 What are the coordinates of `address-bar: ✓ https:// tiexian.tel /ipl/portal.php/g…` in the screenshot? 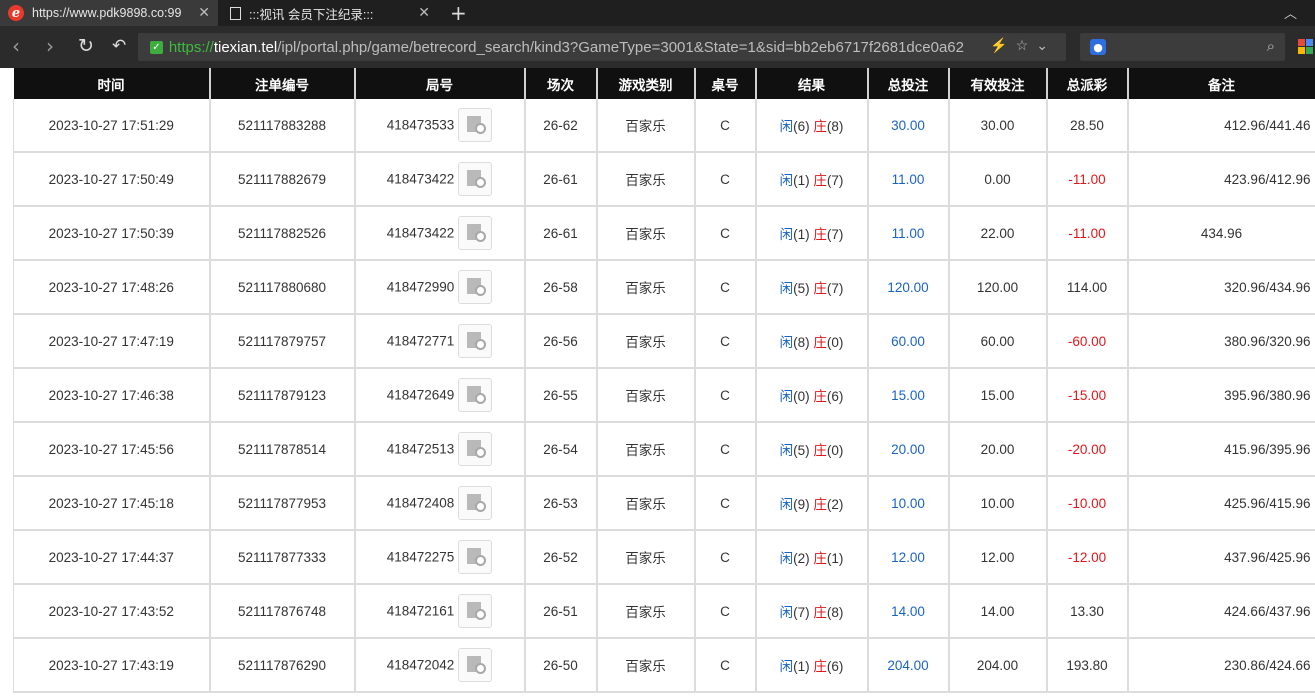 It's located at (602, 47).